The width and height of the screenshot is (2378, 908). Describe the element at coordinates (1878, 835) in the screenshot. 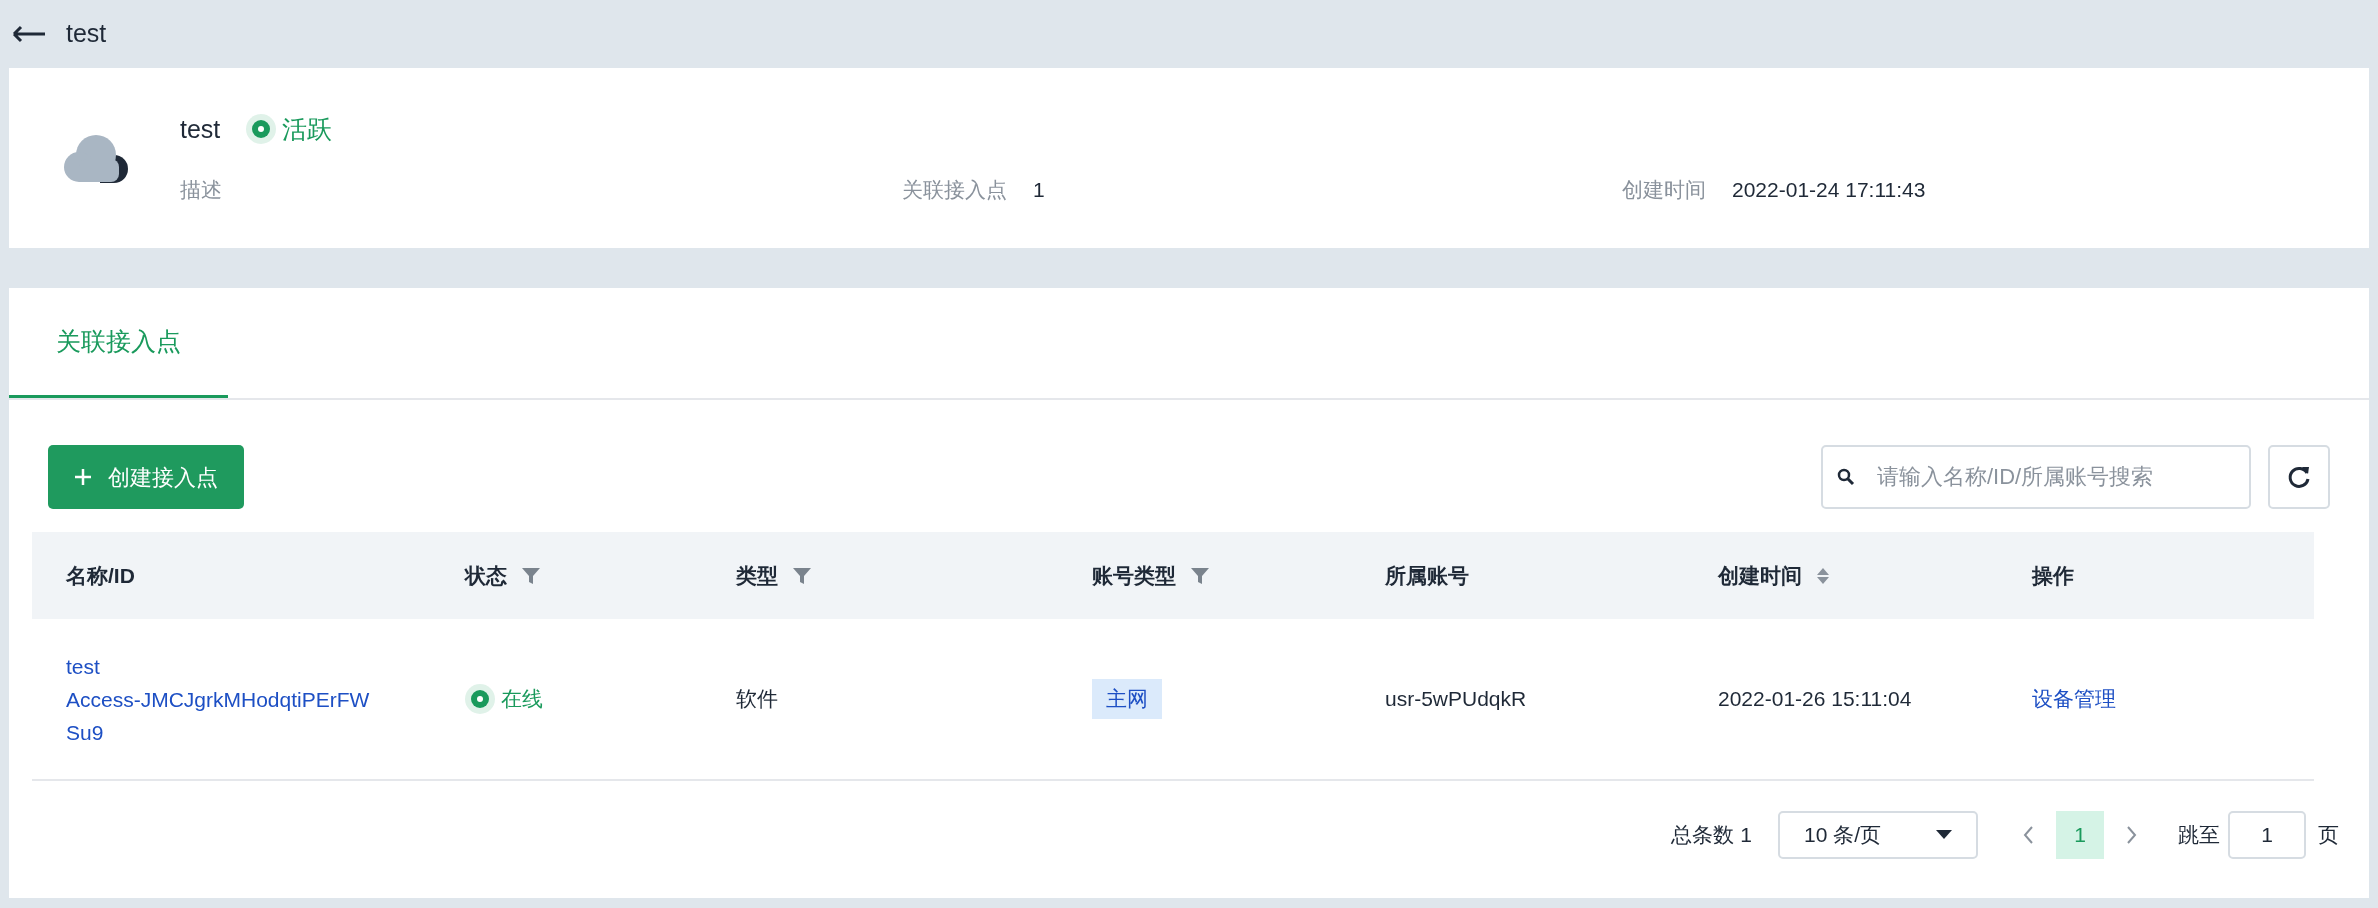

I see `page-size-select: 10 条/页` at that location.